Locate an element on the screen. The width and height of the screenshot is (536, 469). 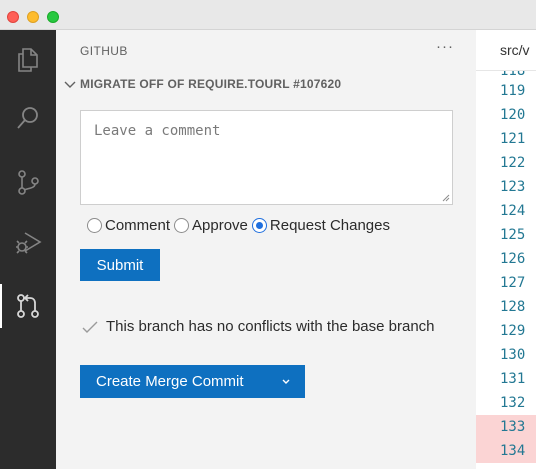
run-debug-icon is located at coordinates (29, 243).